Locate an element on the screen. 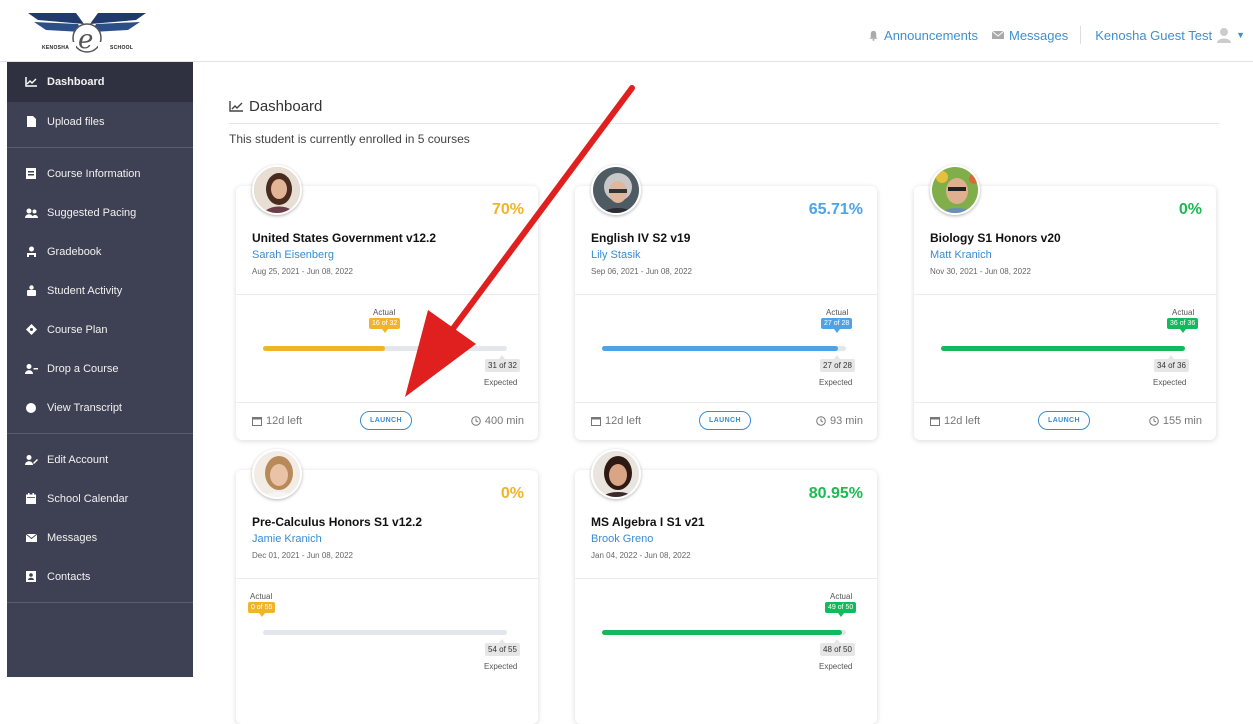 The image size is (1253, 724). sidebar-item-drop-a-course: Drop a Course is located at coordinates (100, 368).